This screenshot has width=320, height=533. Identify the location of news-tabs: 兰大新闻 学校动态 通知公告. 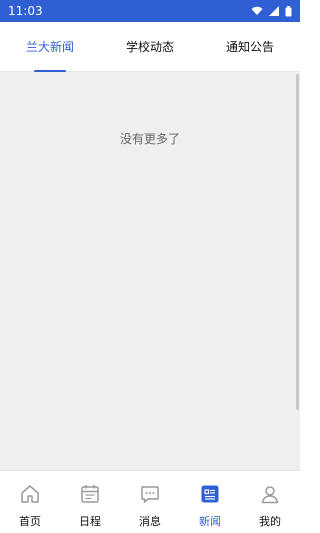
(150, 47).